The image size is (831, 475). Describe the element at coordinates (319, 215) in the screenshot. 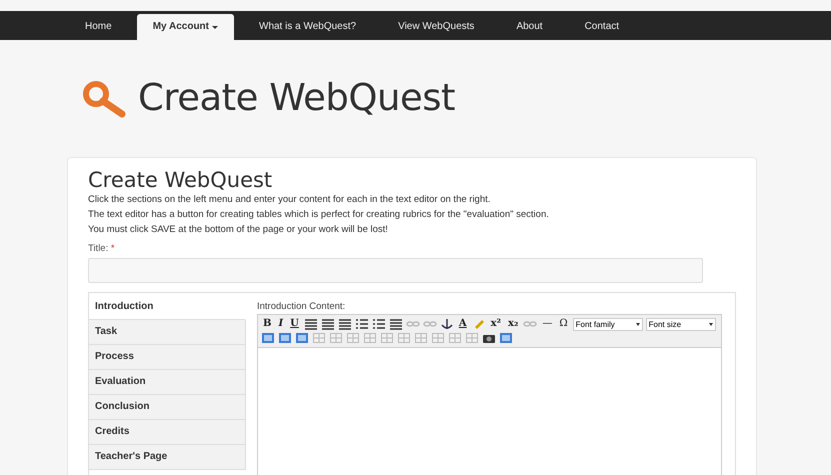

I see `instruction-text: The text editor has a button for creating tables which is perfect for creating rubrics for the "evaluation" section.` at that location.